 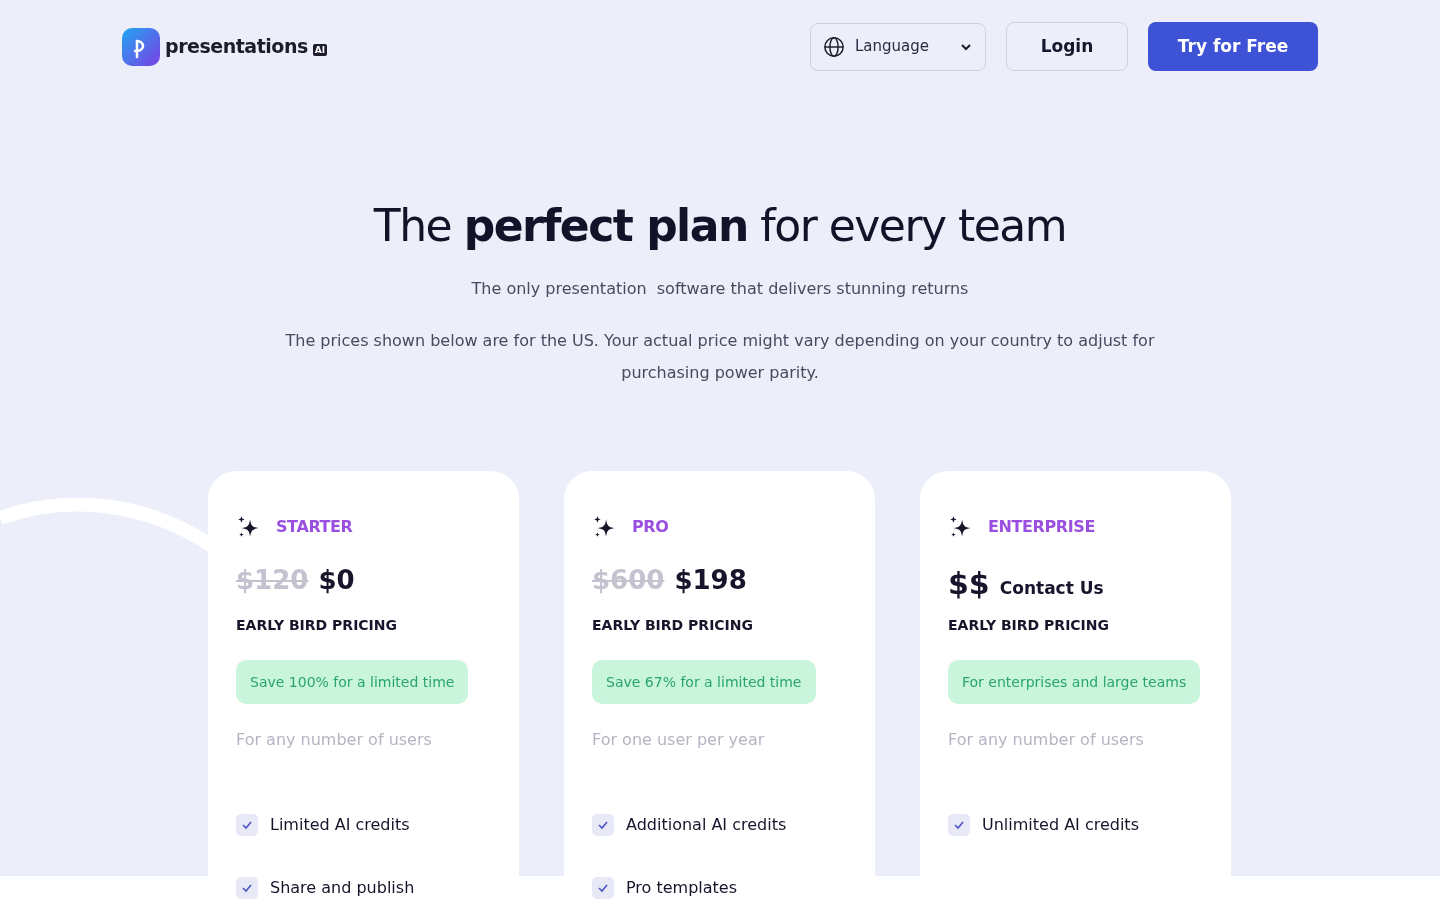 I want to click on globe-icon, so click(x=834, y=46).